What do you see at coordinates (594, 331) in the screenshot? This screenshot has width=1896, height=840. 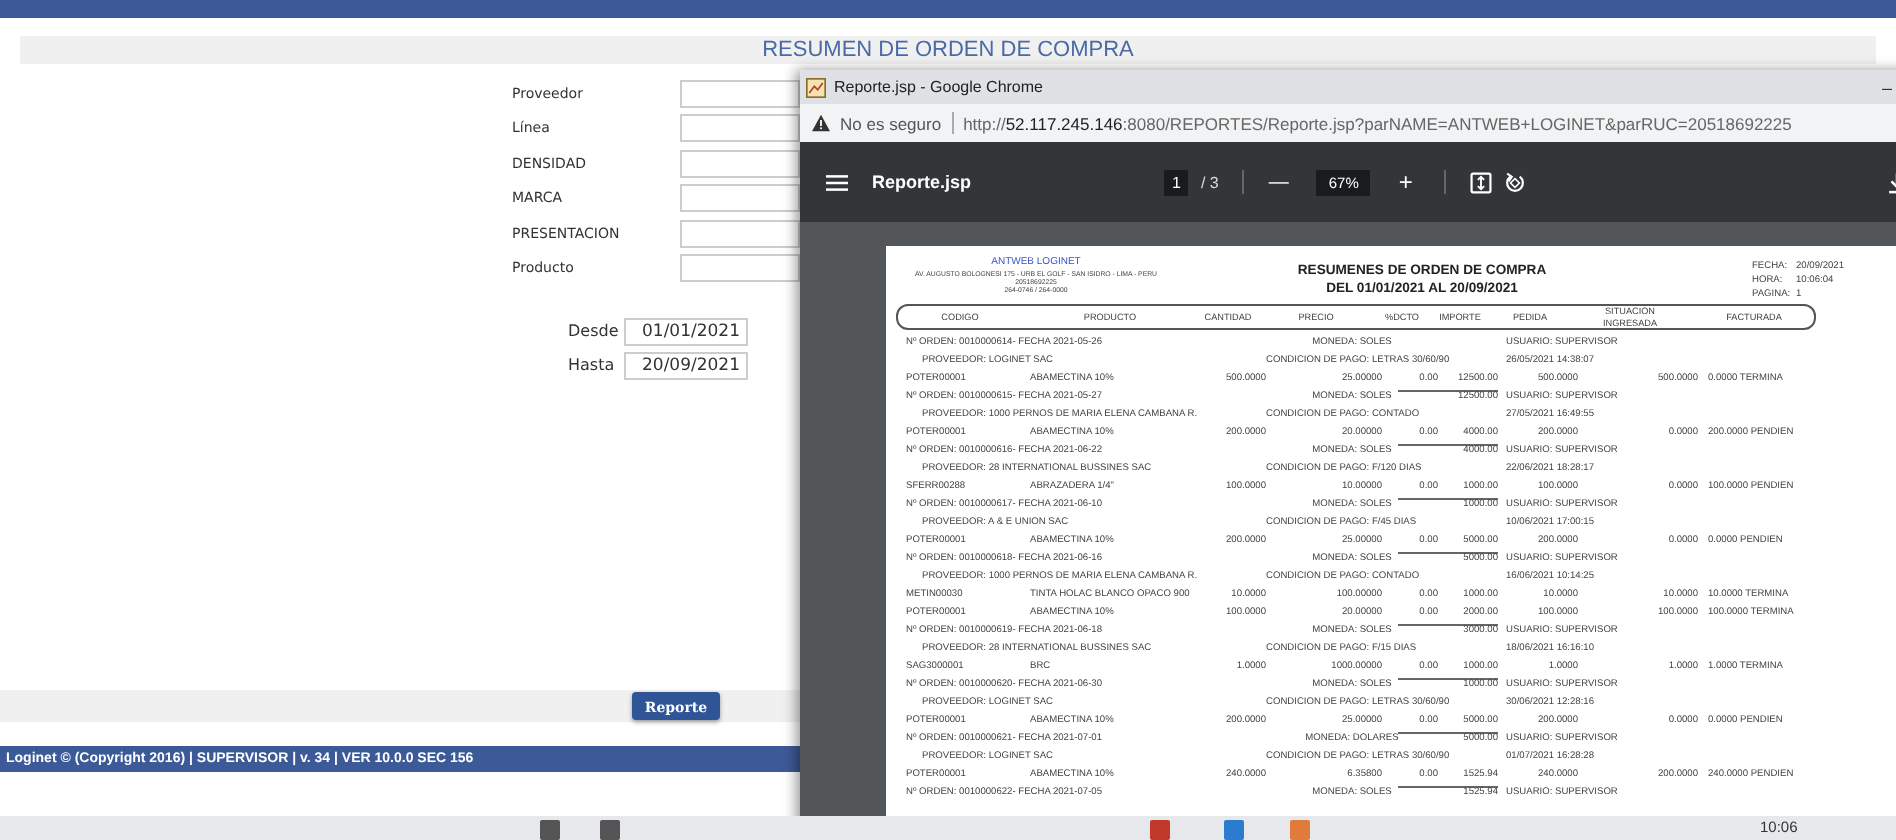 I see `field-label: Desde` at bounding box center [594, 331].